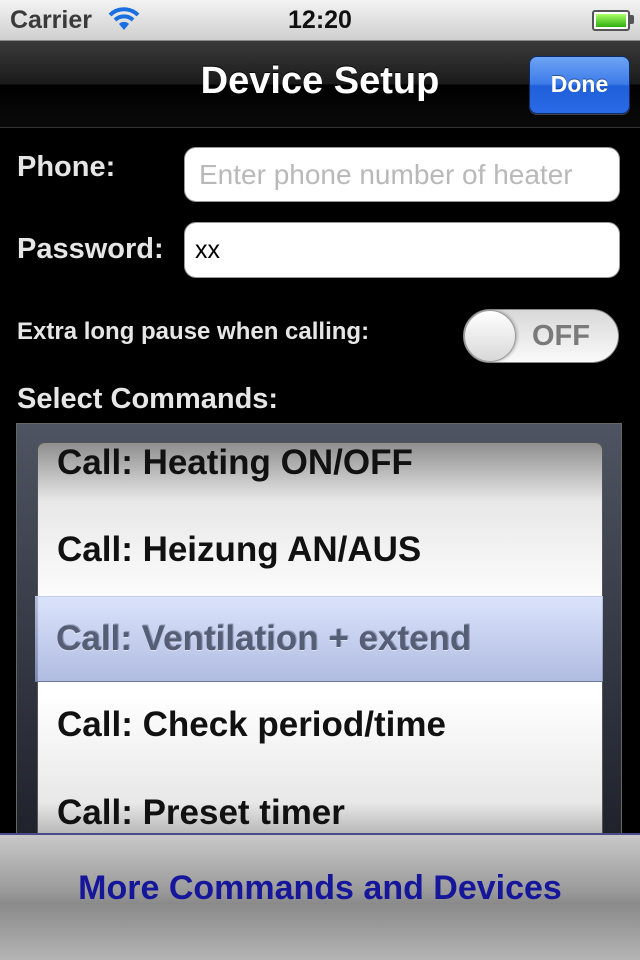  I want to click on status-bar: Carrier 12:20, so click(320, 20).